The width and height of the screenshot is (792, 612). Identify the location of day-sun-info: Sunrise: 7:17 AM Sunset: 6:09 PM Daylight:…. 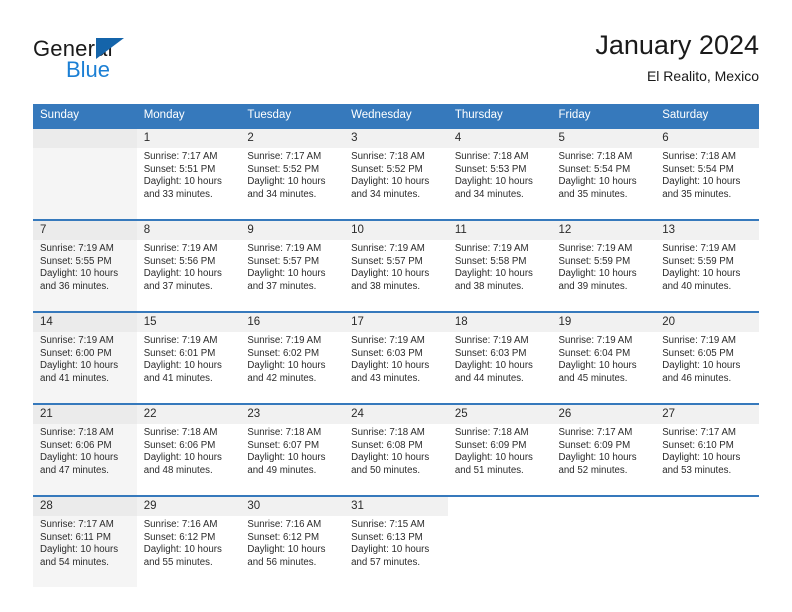
(604, 450).